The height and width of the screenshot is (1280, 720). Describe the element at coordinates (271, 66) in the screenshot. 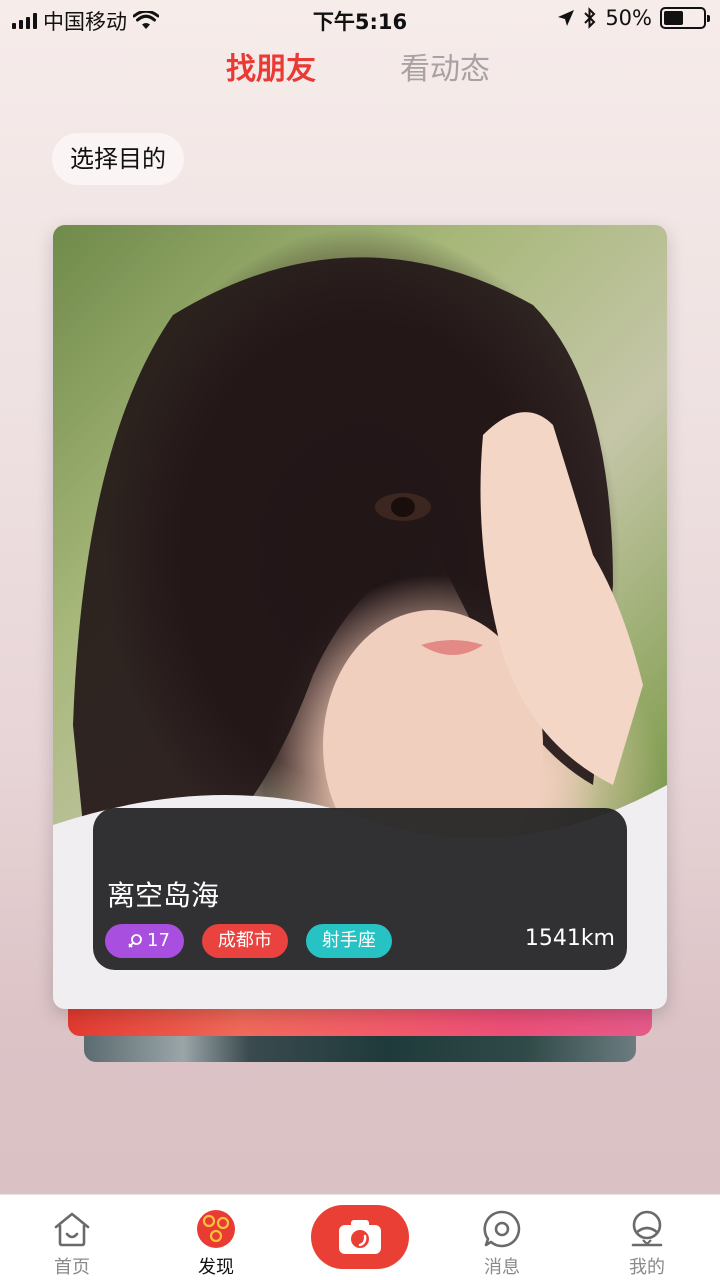

I see `tab-find-friends: 找朋友` at that location.